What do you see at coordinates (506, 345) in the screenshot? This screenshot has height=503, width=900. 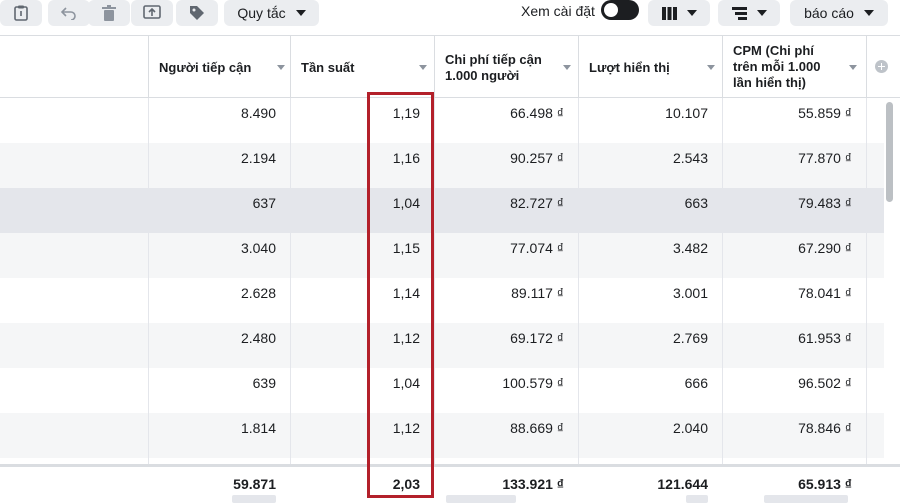 I see `cost-per-1000-reach-cell: 69.172 ₫` at bounding box center [506, 345].